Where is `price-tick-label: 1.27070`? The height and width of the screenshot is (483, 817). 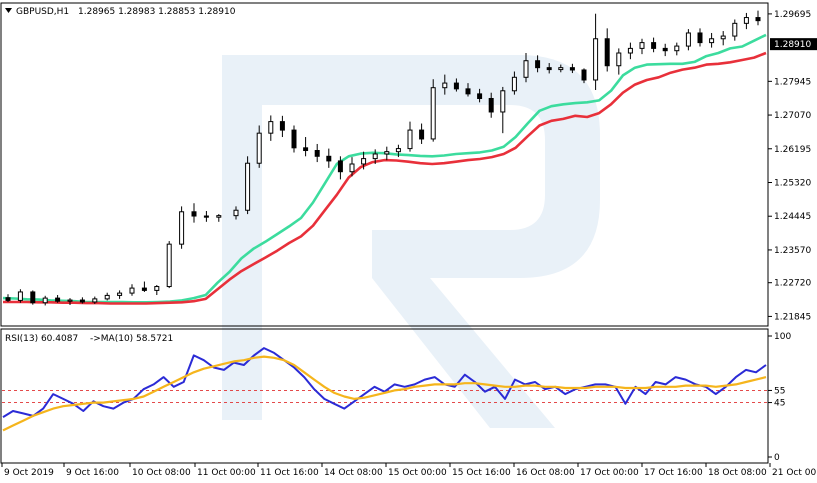
price-tick-label: 1.27070 is located at coordinates (792, 116).